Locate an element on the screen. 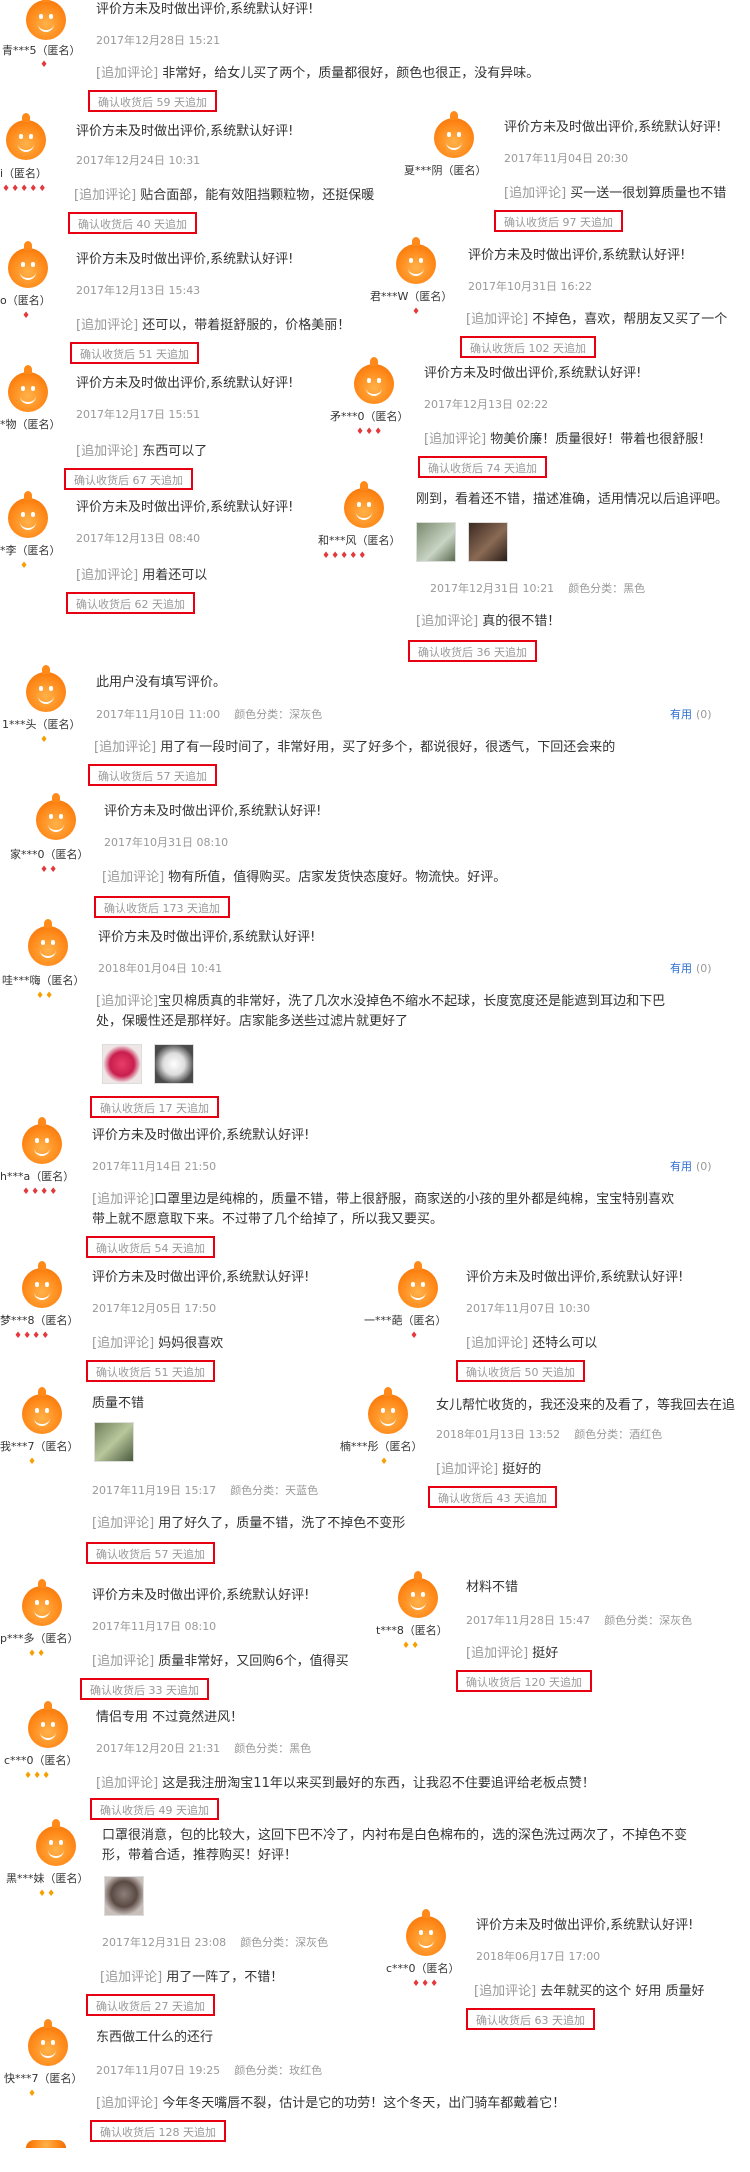 This screenshot has height=2172, width=750. appended-review: [追加评论] 不掉色，喜欢，帮朋友又买了一个 is located at coordinates (597, 319).